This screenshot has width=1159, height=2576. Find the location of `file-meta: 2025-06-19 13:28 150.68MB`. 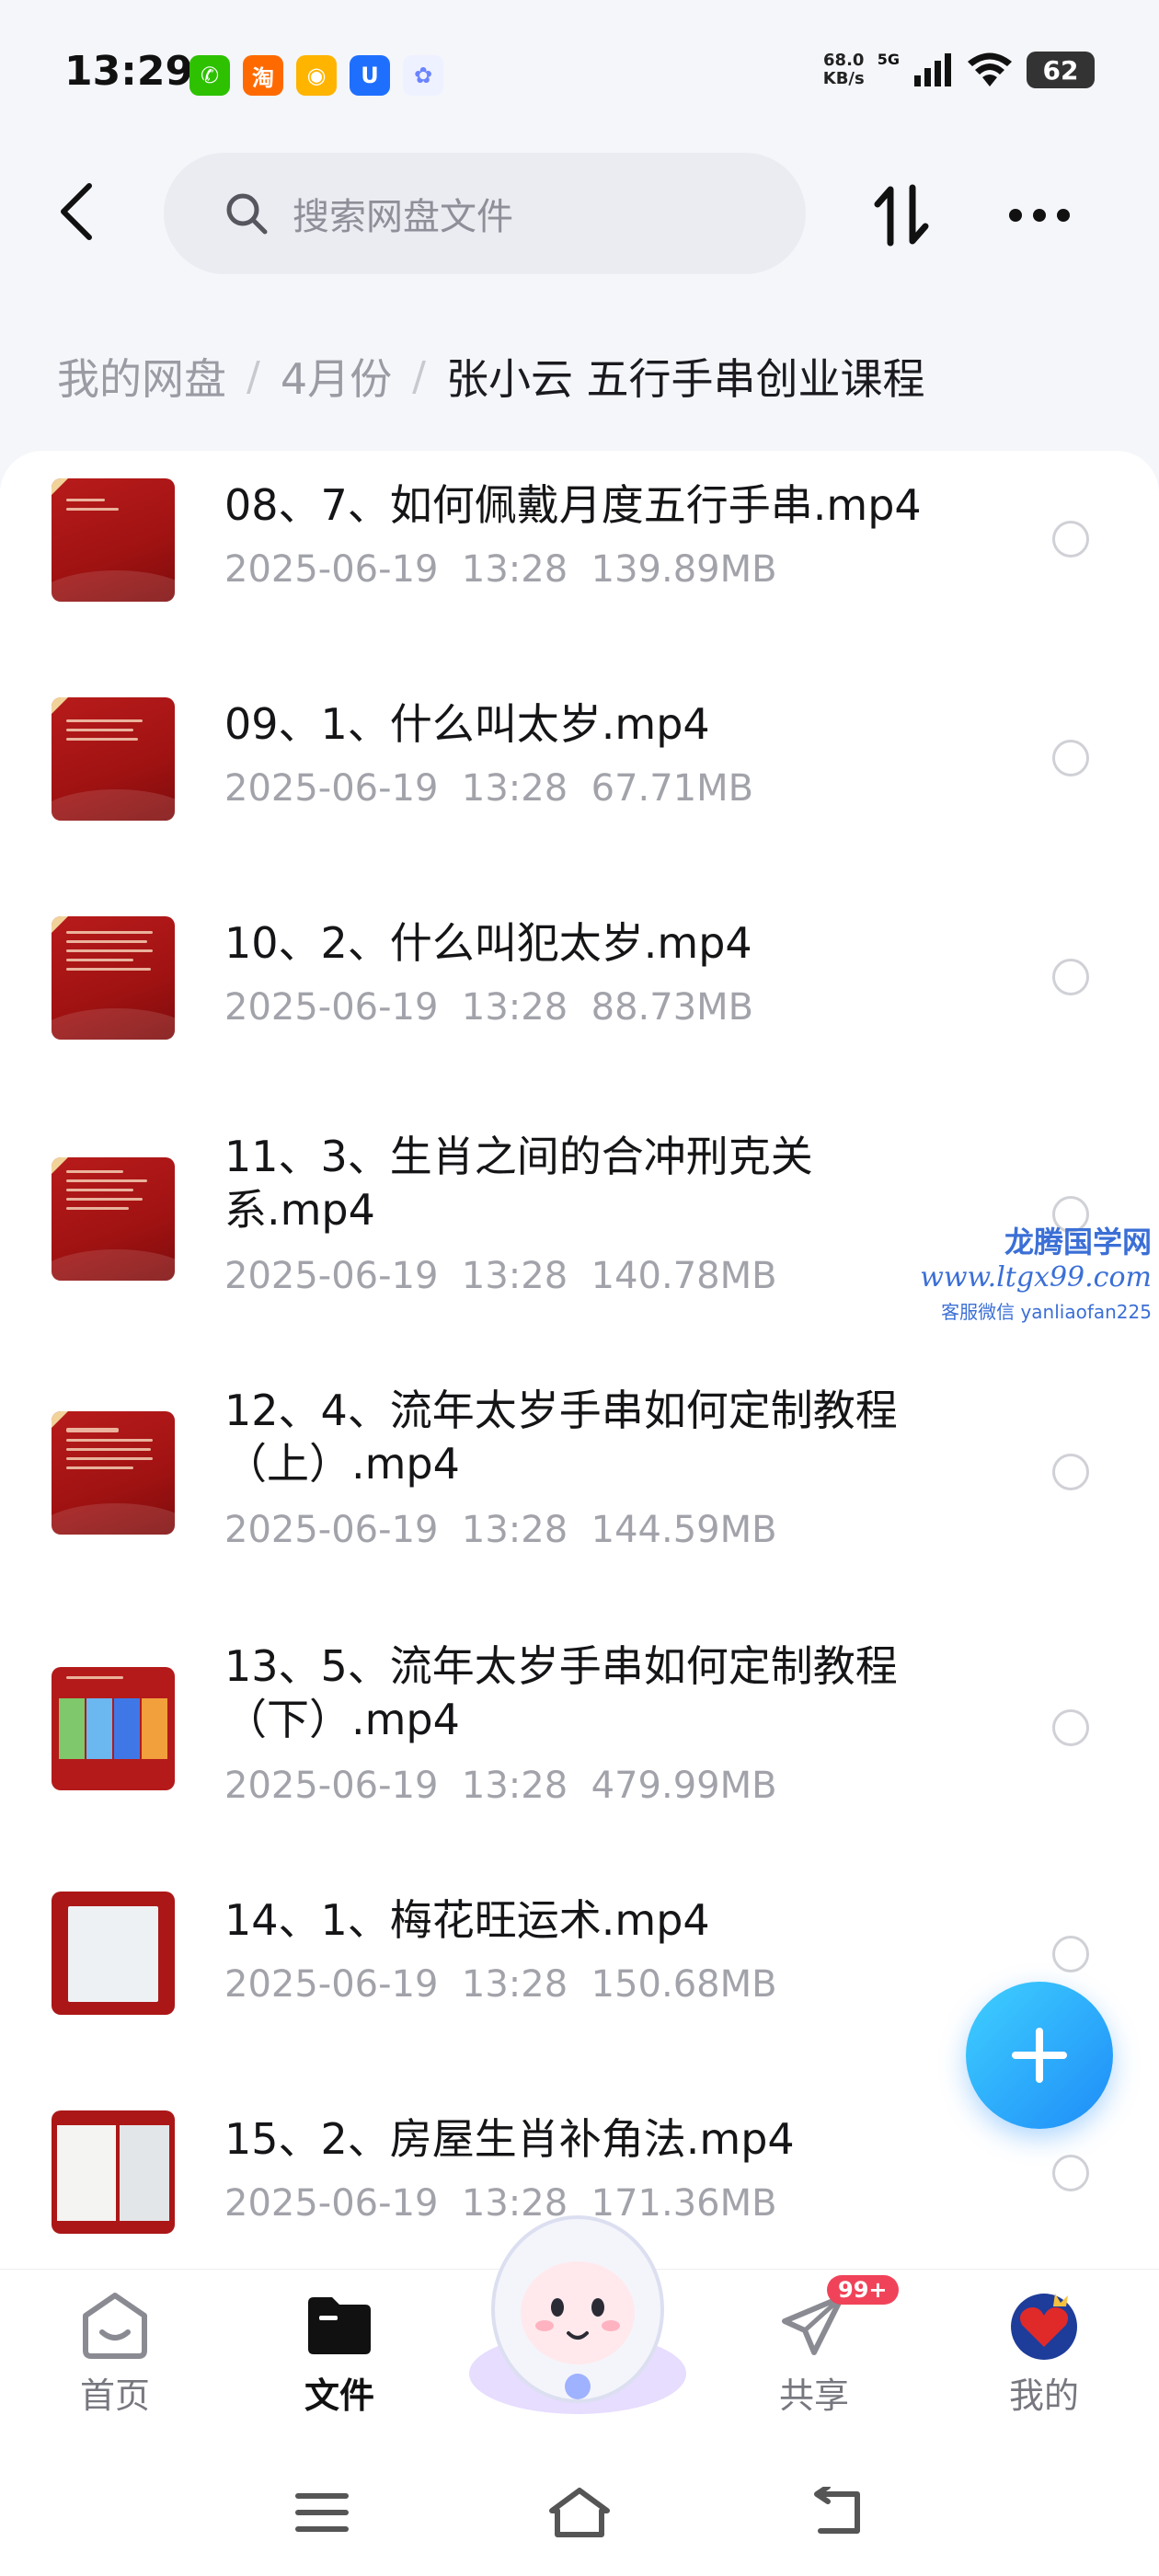

file-meta: 2025-06-19 13:28 150.68MB is located at coordinates (500, 1984).